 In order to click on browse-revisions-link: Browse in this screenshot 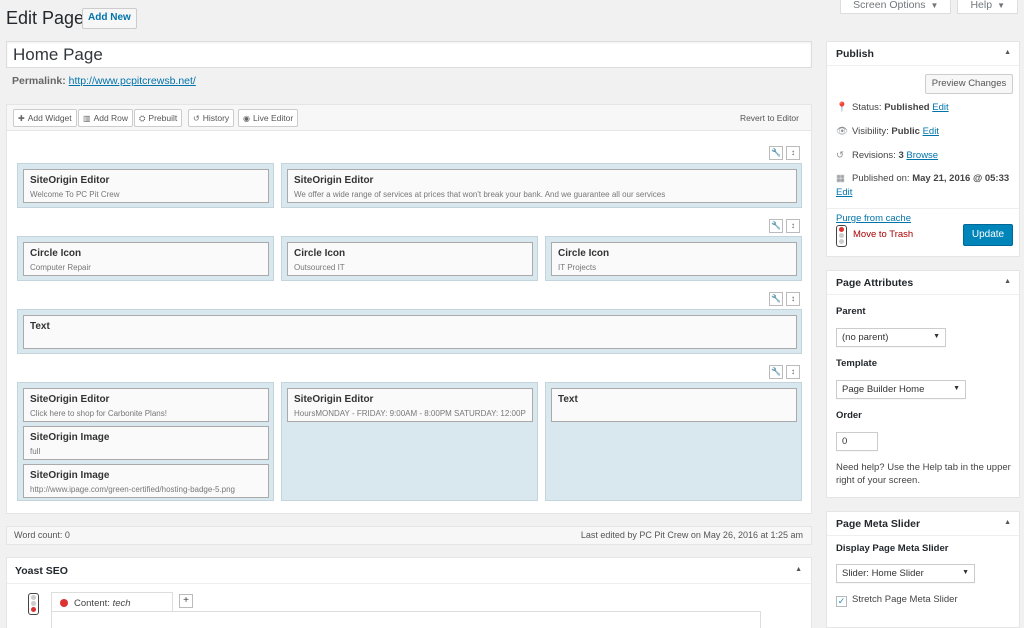, I will do `click(922, 155)`.